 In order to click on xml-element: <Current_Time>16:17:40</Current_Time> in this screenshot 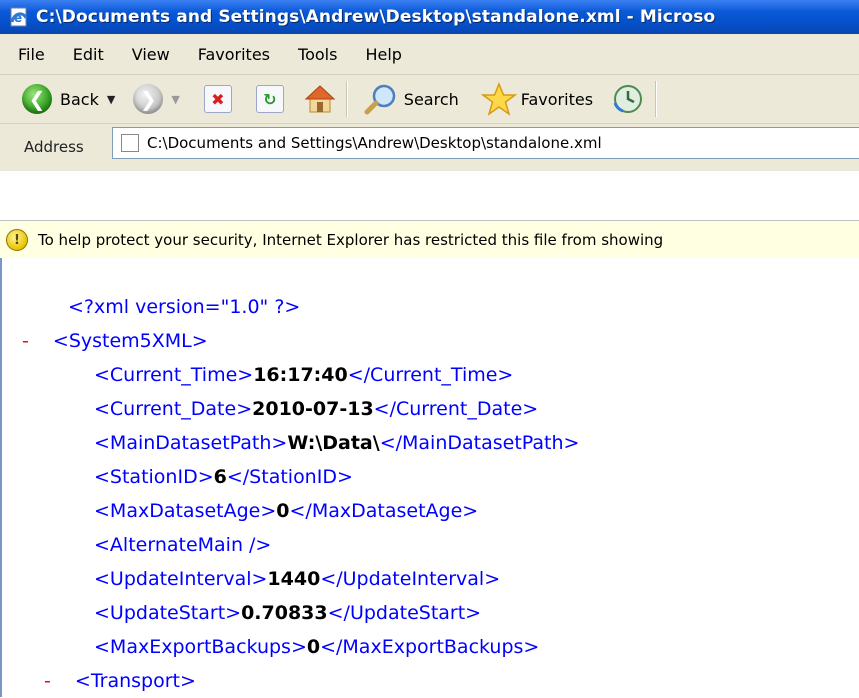, I will do `click(304, 375)`.